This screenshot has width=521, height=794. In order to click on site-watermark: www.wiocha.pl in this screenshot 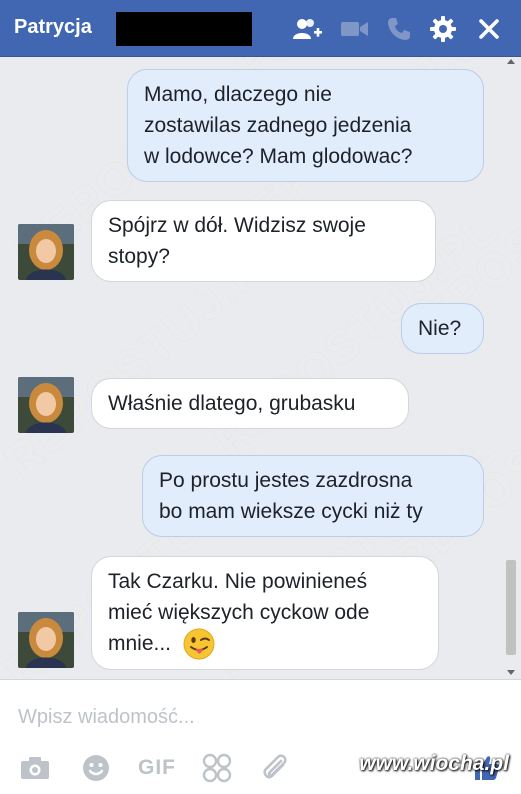, I will do `click(434, 763)`.